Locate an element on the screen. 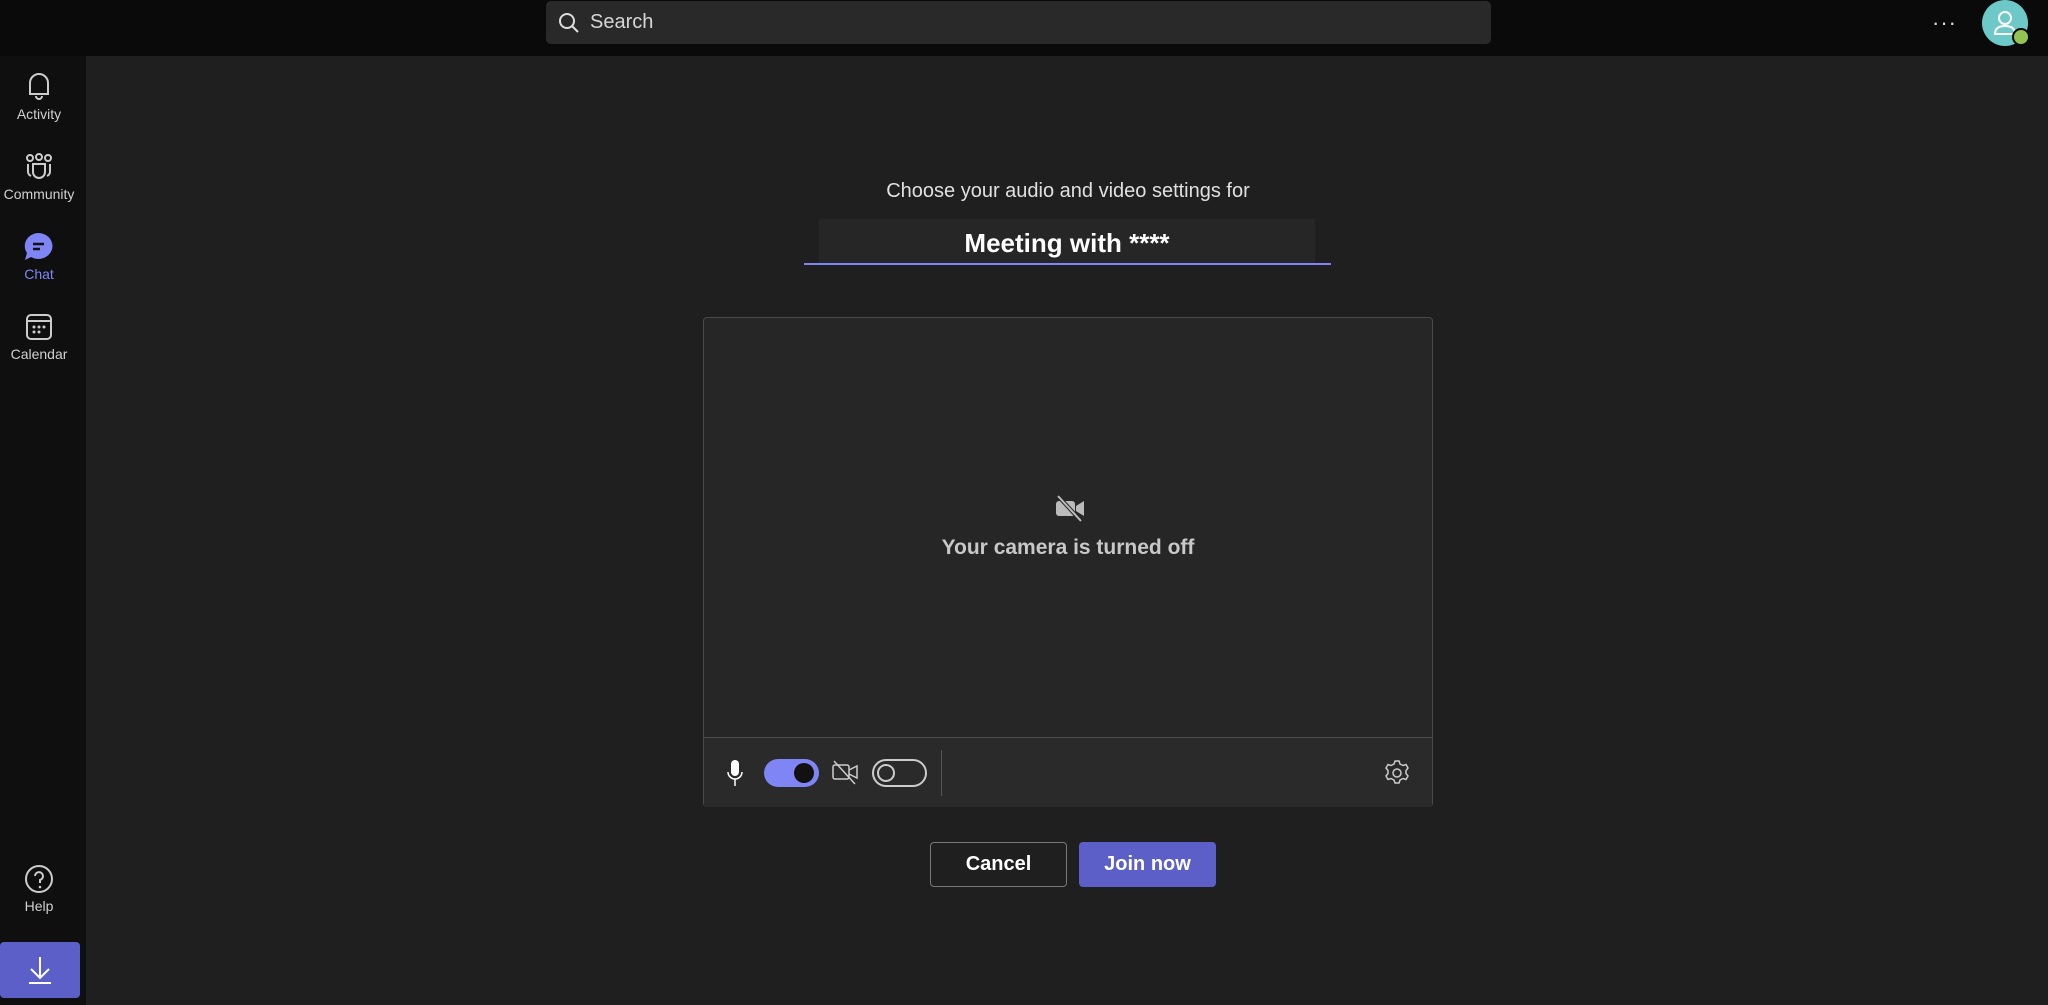 This screenshot has width=2048, height=1005. camera-toggle is located at coordinates (899, 773).